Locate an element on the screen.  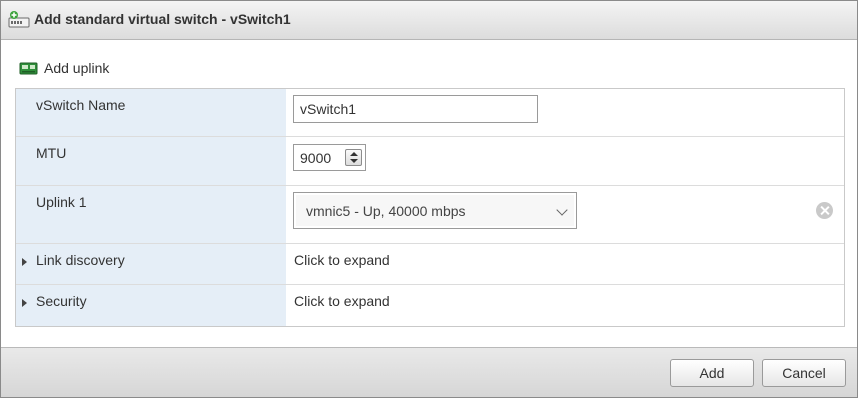
nic-add-icon is located at coordinates (29, 68).